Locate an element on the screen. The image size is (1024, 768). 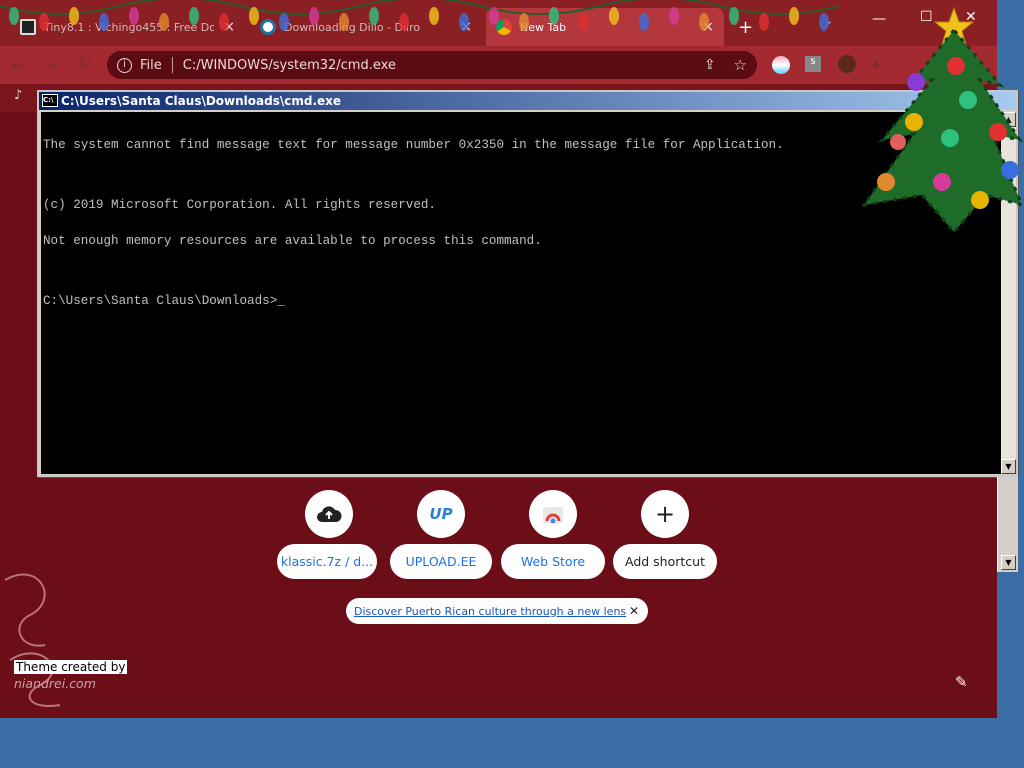
tab-label: Tiny8.1 : Vichingo455 : Free Down is located at coordinates (129, 27).